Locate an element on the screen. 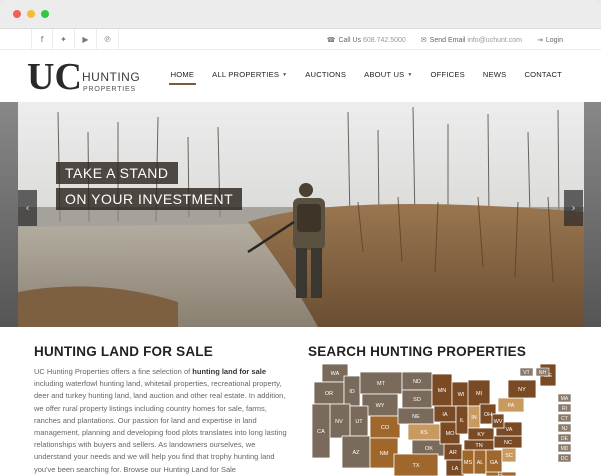 Image resolution: width=601 pixels, height=476 pixels. svg-text: KY is located at coordinates (481, 435).